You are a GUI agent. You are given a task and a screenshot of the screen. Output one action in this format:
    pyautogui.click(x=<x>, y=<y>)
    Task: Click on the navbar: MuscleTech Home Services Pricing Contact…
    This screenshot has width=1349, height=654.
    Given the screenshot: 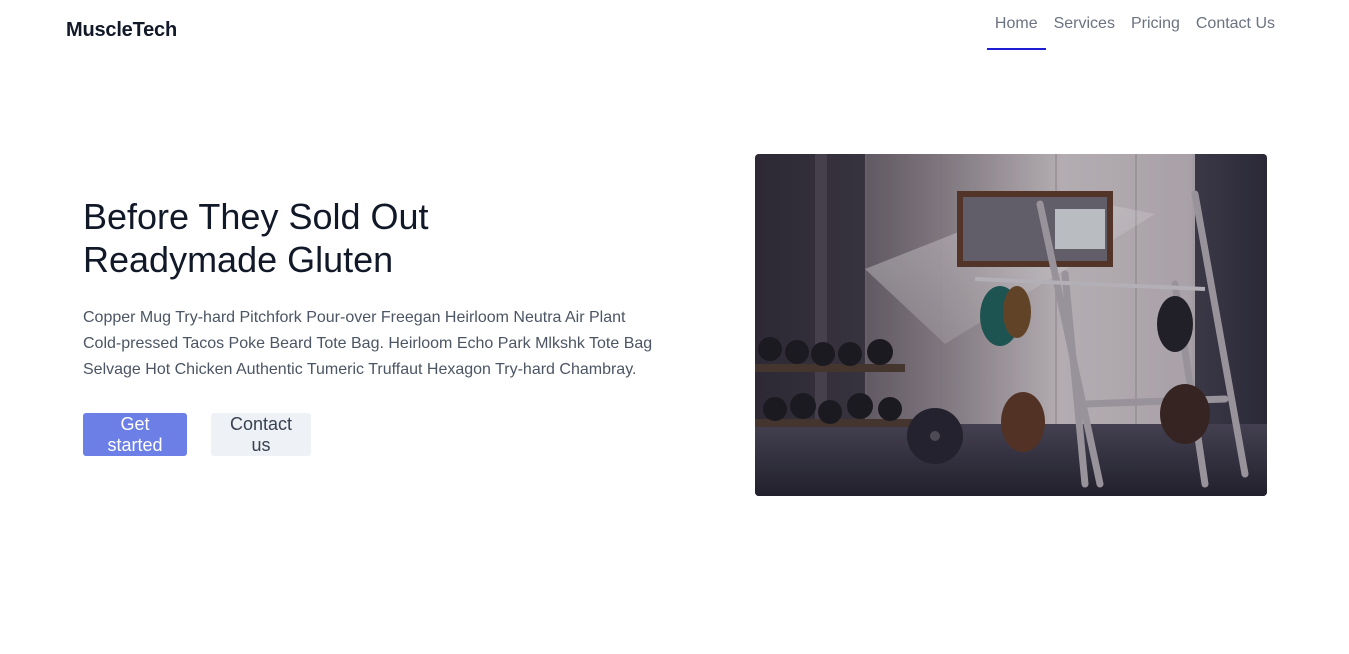 What is the action you would take?
    pyautogui.click(x=674, y=30)
    